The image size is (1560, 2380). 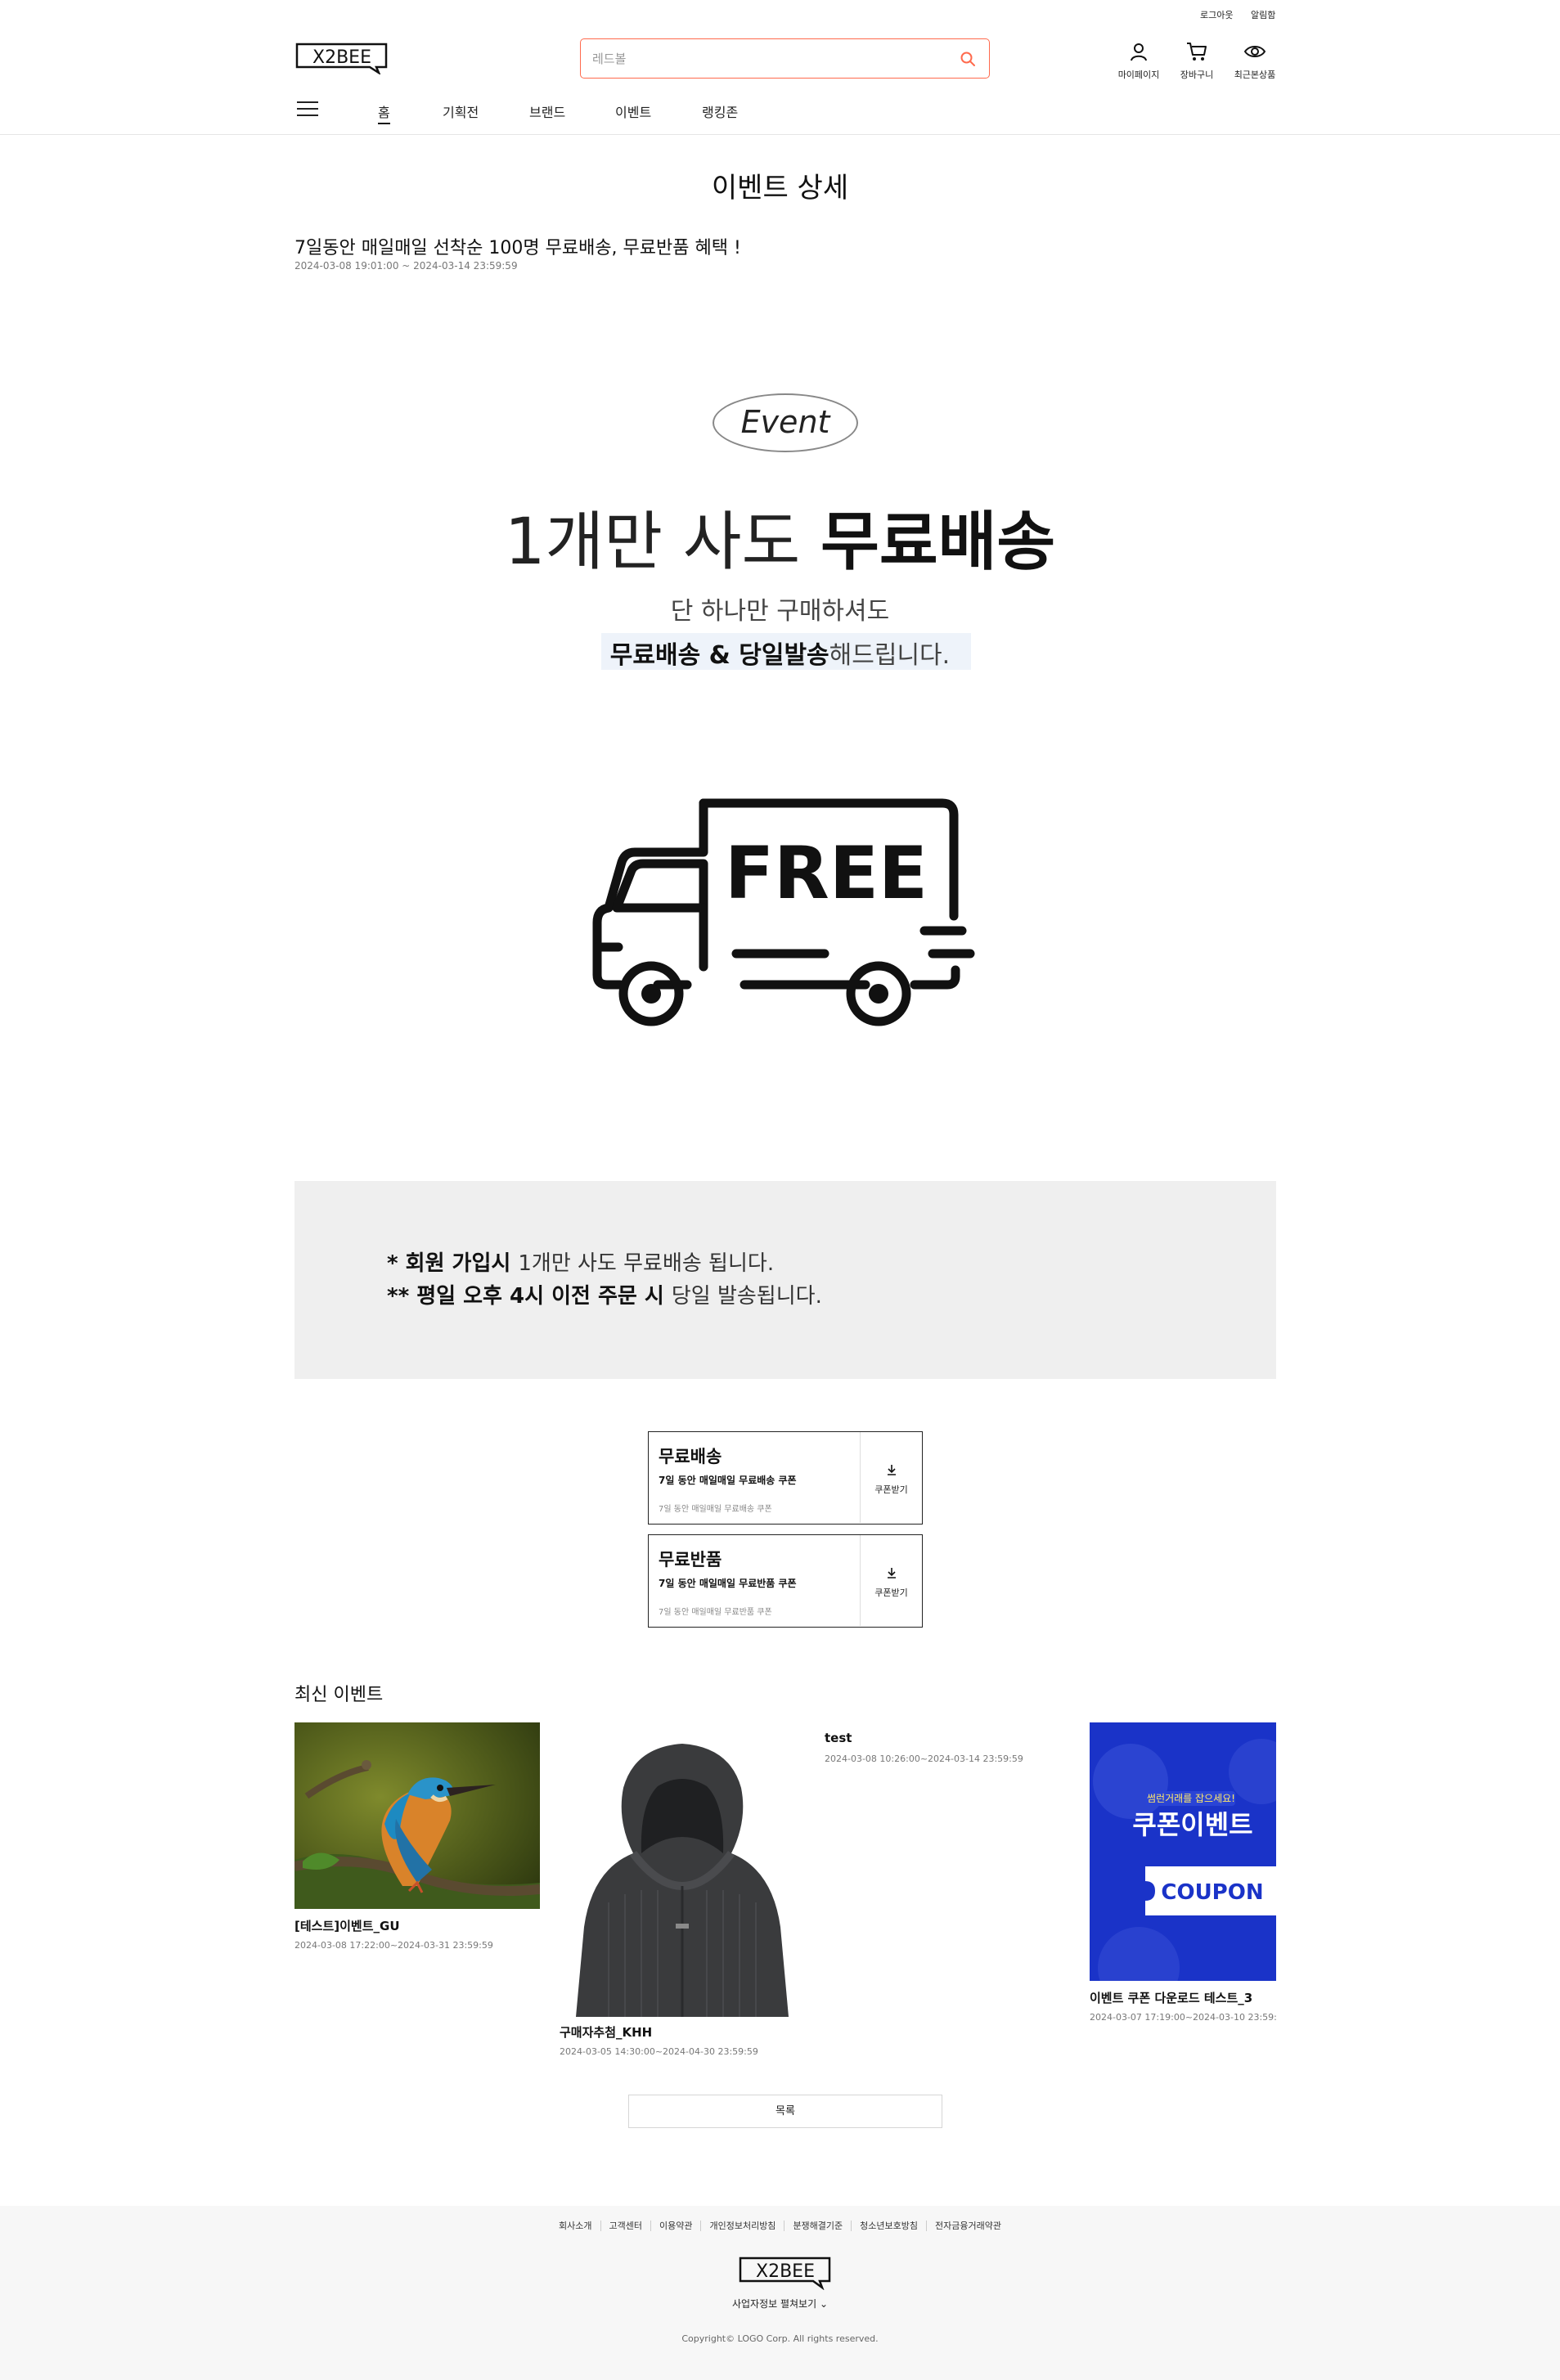 I want to click on coupon-title: 무료배송, so click(x=690, y=1456).